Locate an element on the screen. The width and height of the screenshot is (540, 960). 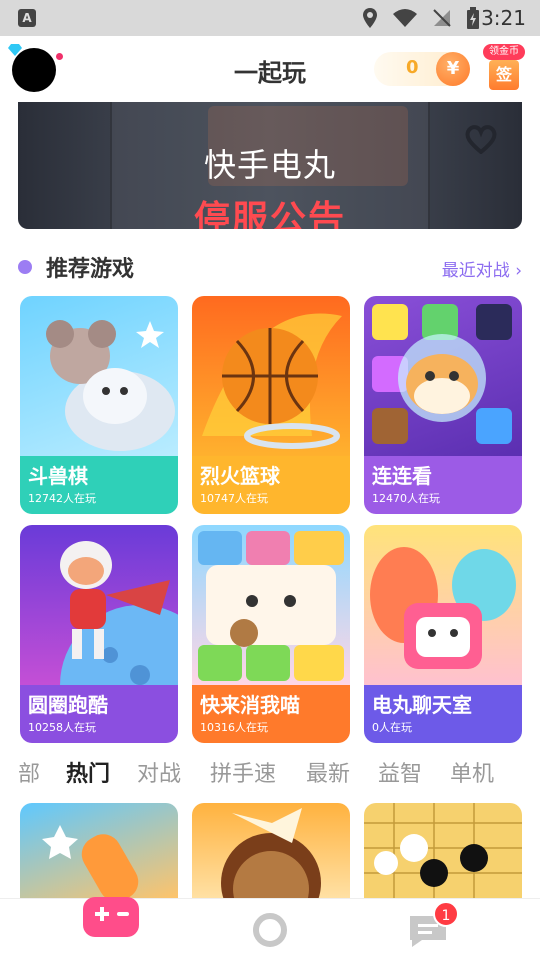
tab-puzzle: 益智 is located at coordinates (400, 772).